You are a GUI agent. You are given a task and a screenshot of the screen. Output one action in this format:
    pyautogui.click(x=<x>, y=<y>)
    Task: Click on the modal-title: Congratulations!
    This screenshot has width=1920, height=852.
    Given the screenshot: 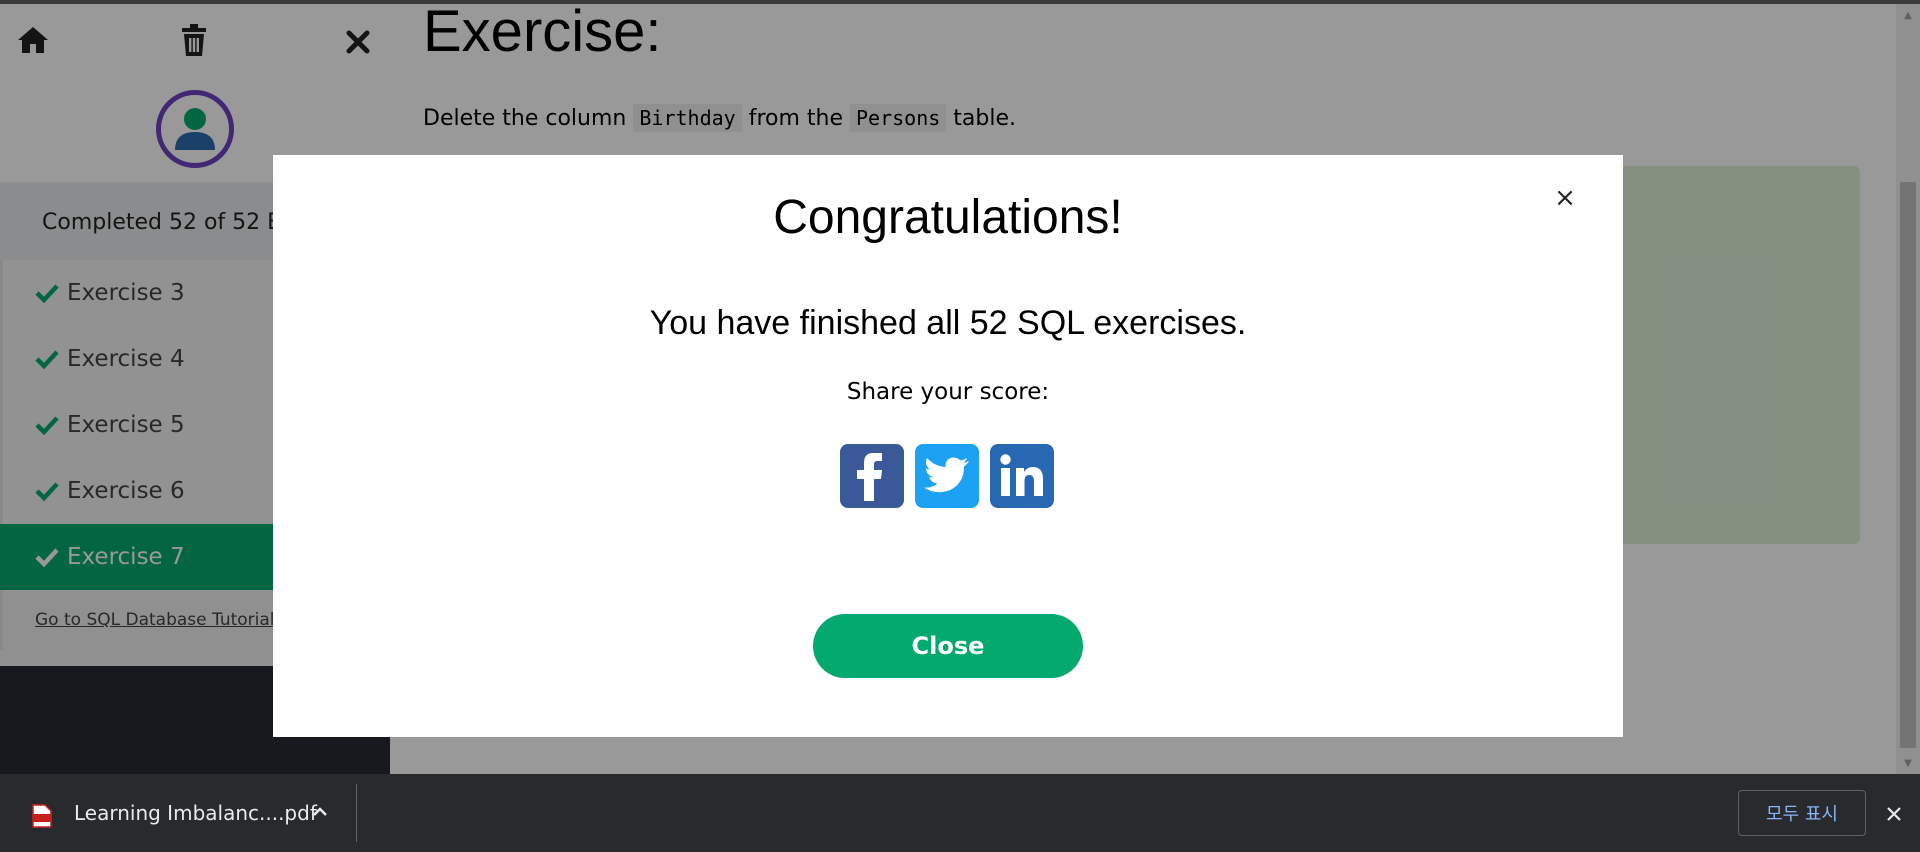 What is the action you would take?
    pyautogui.click(x=948, y=217)
    